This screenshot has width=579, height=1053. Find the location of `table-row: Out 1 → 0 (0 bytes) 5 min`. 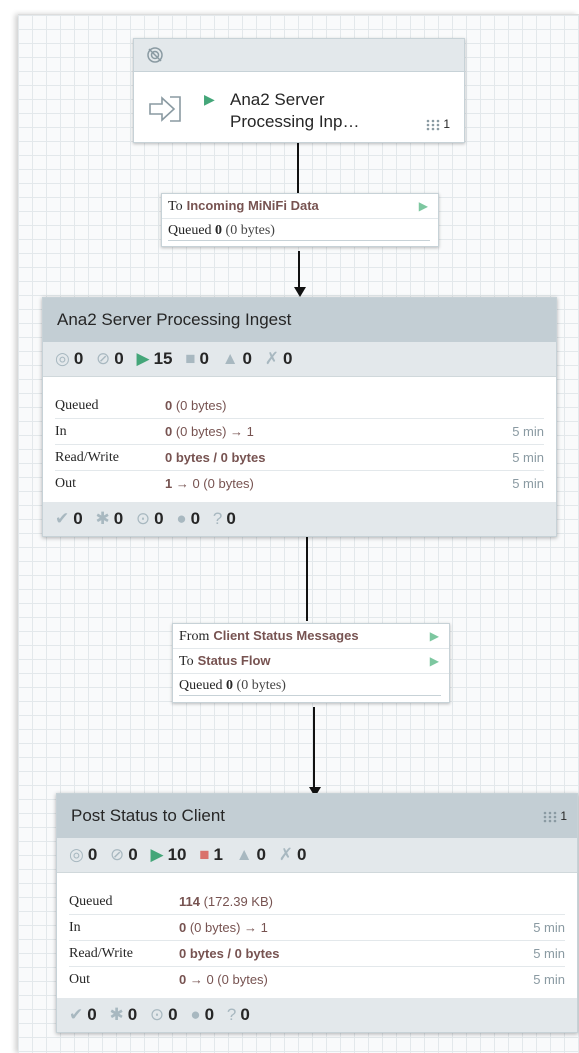

table-row: Out 1 → 0 (0 bytes) 5 min is located at coordinates (299, 484).